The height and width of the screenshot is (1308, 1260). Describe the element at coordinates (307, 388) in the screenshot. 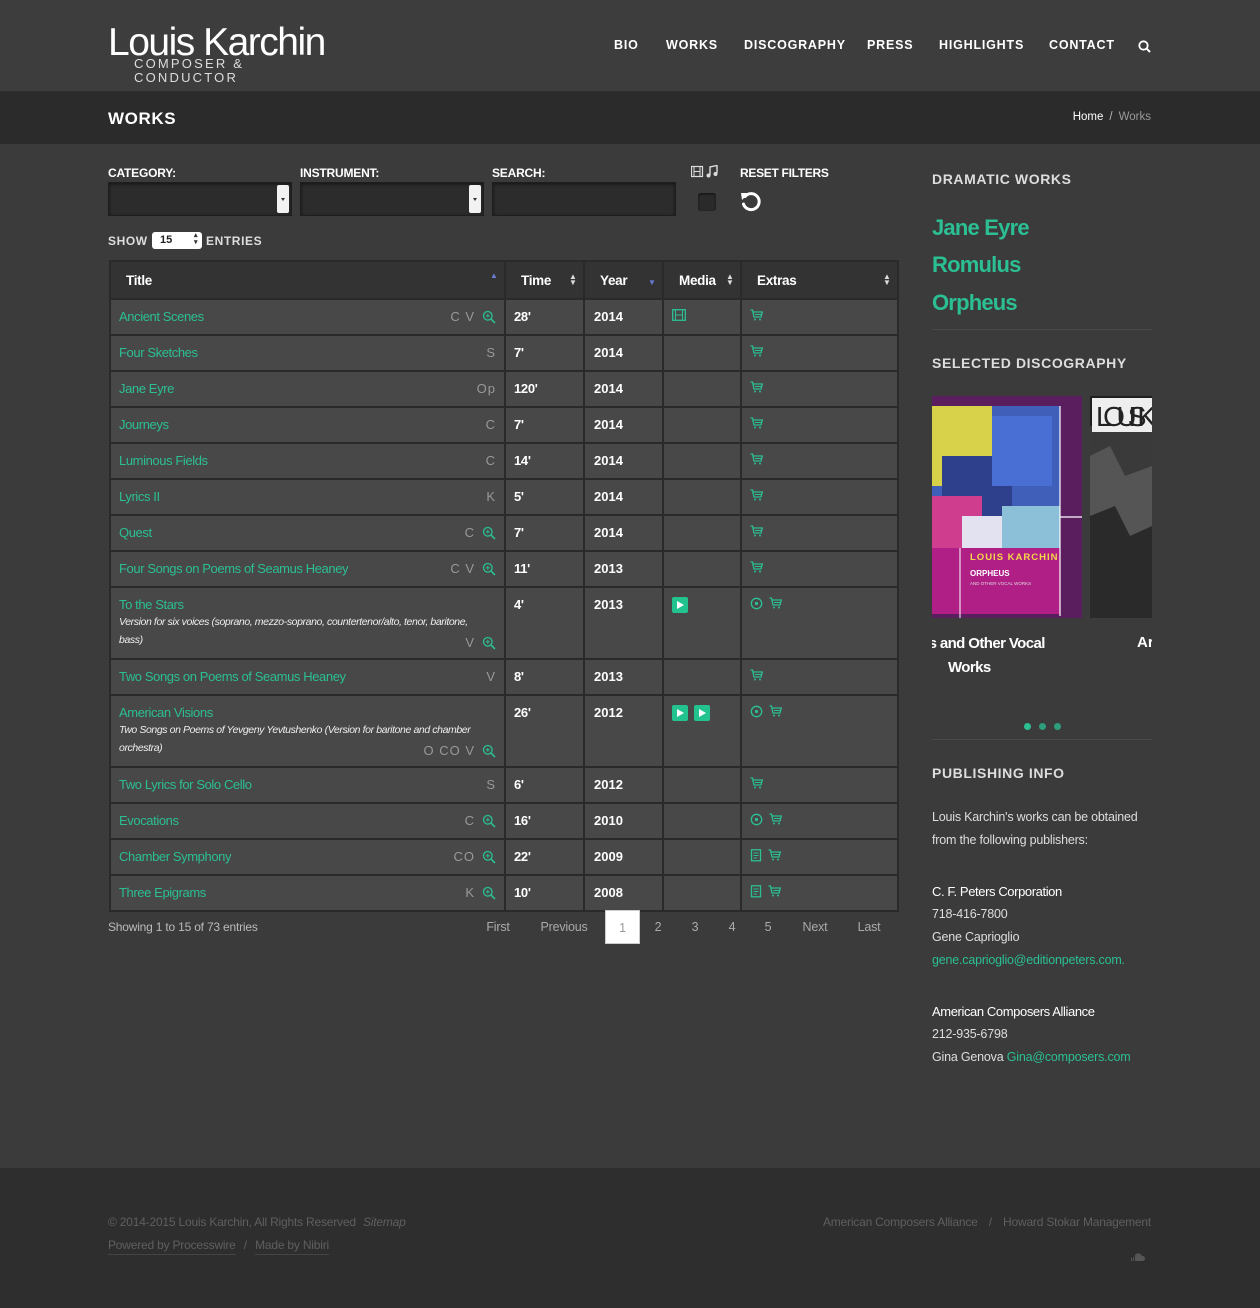

I see `work-title-link: Jane Eyre` at that location.